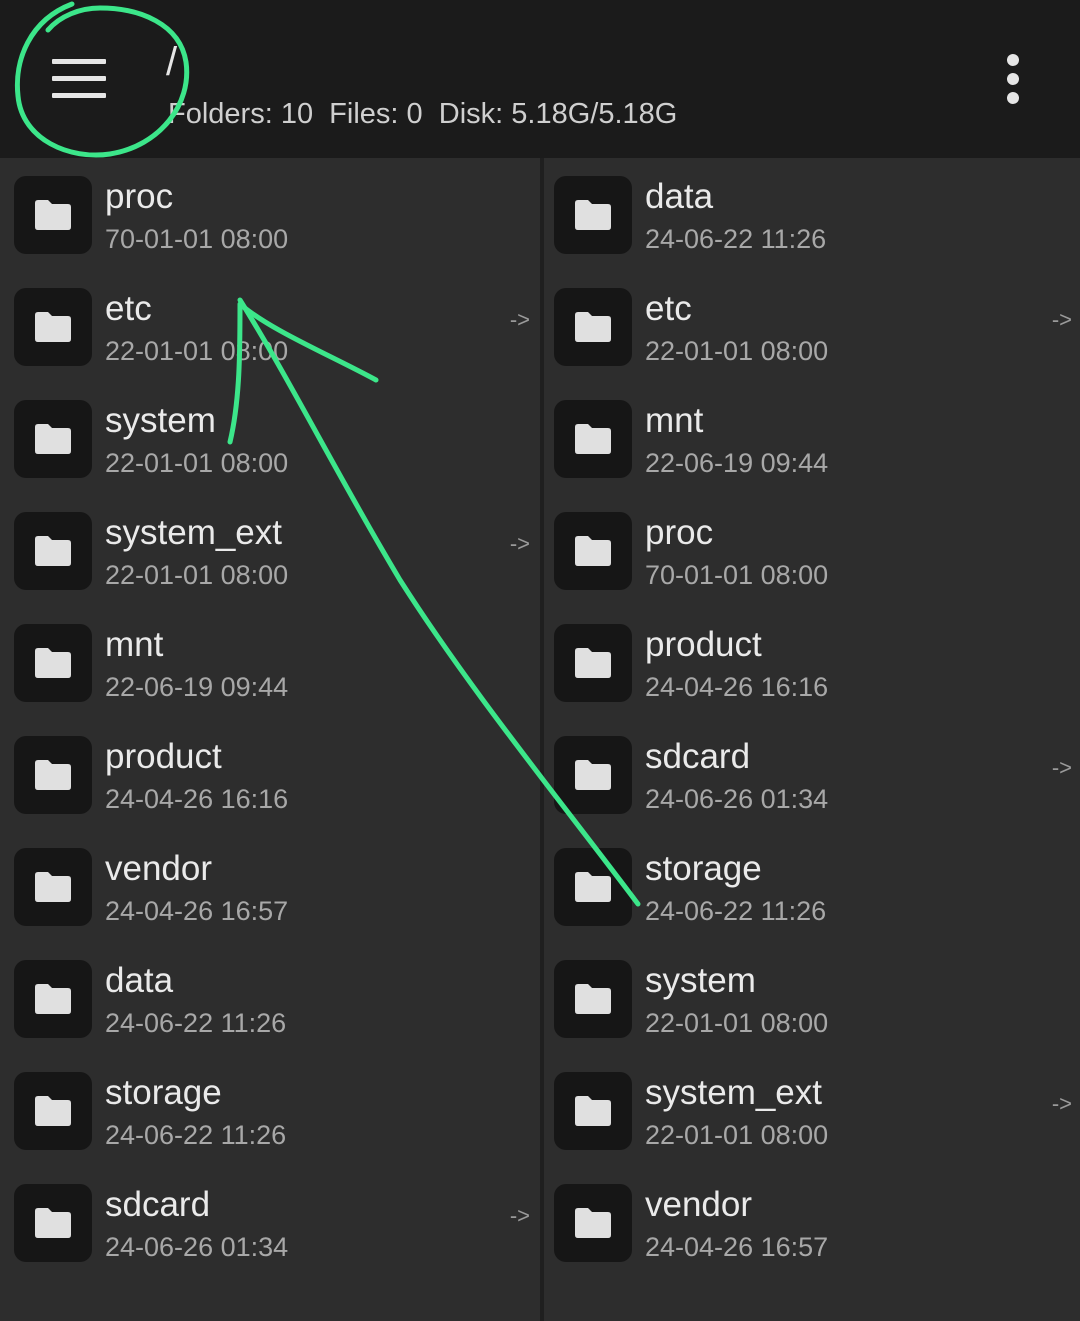 The image size is (1080, 1321). I want to click on hamburger-menu-icon, so click(79, 61).